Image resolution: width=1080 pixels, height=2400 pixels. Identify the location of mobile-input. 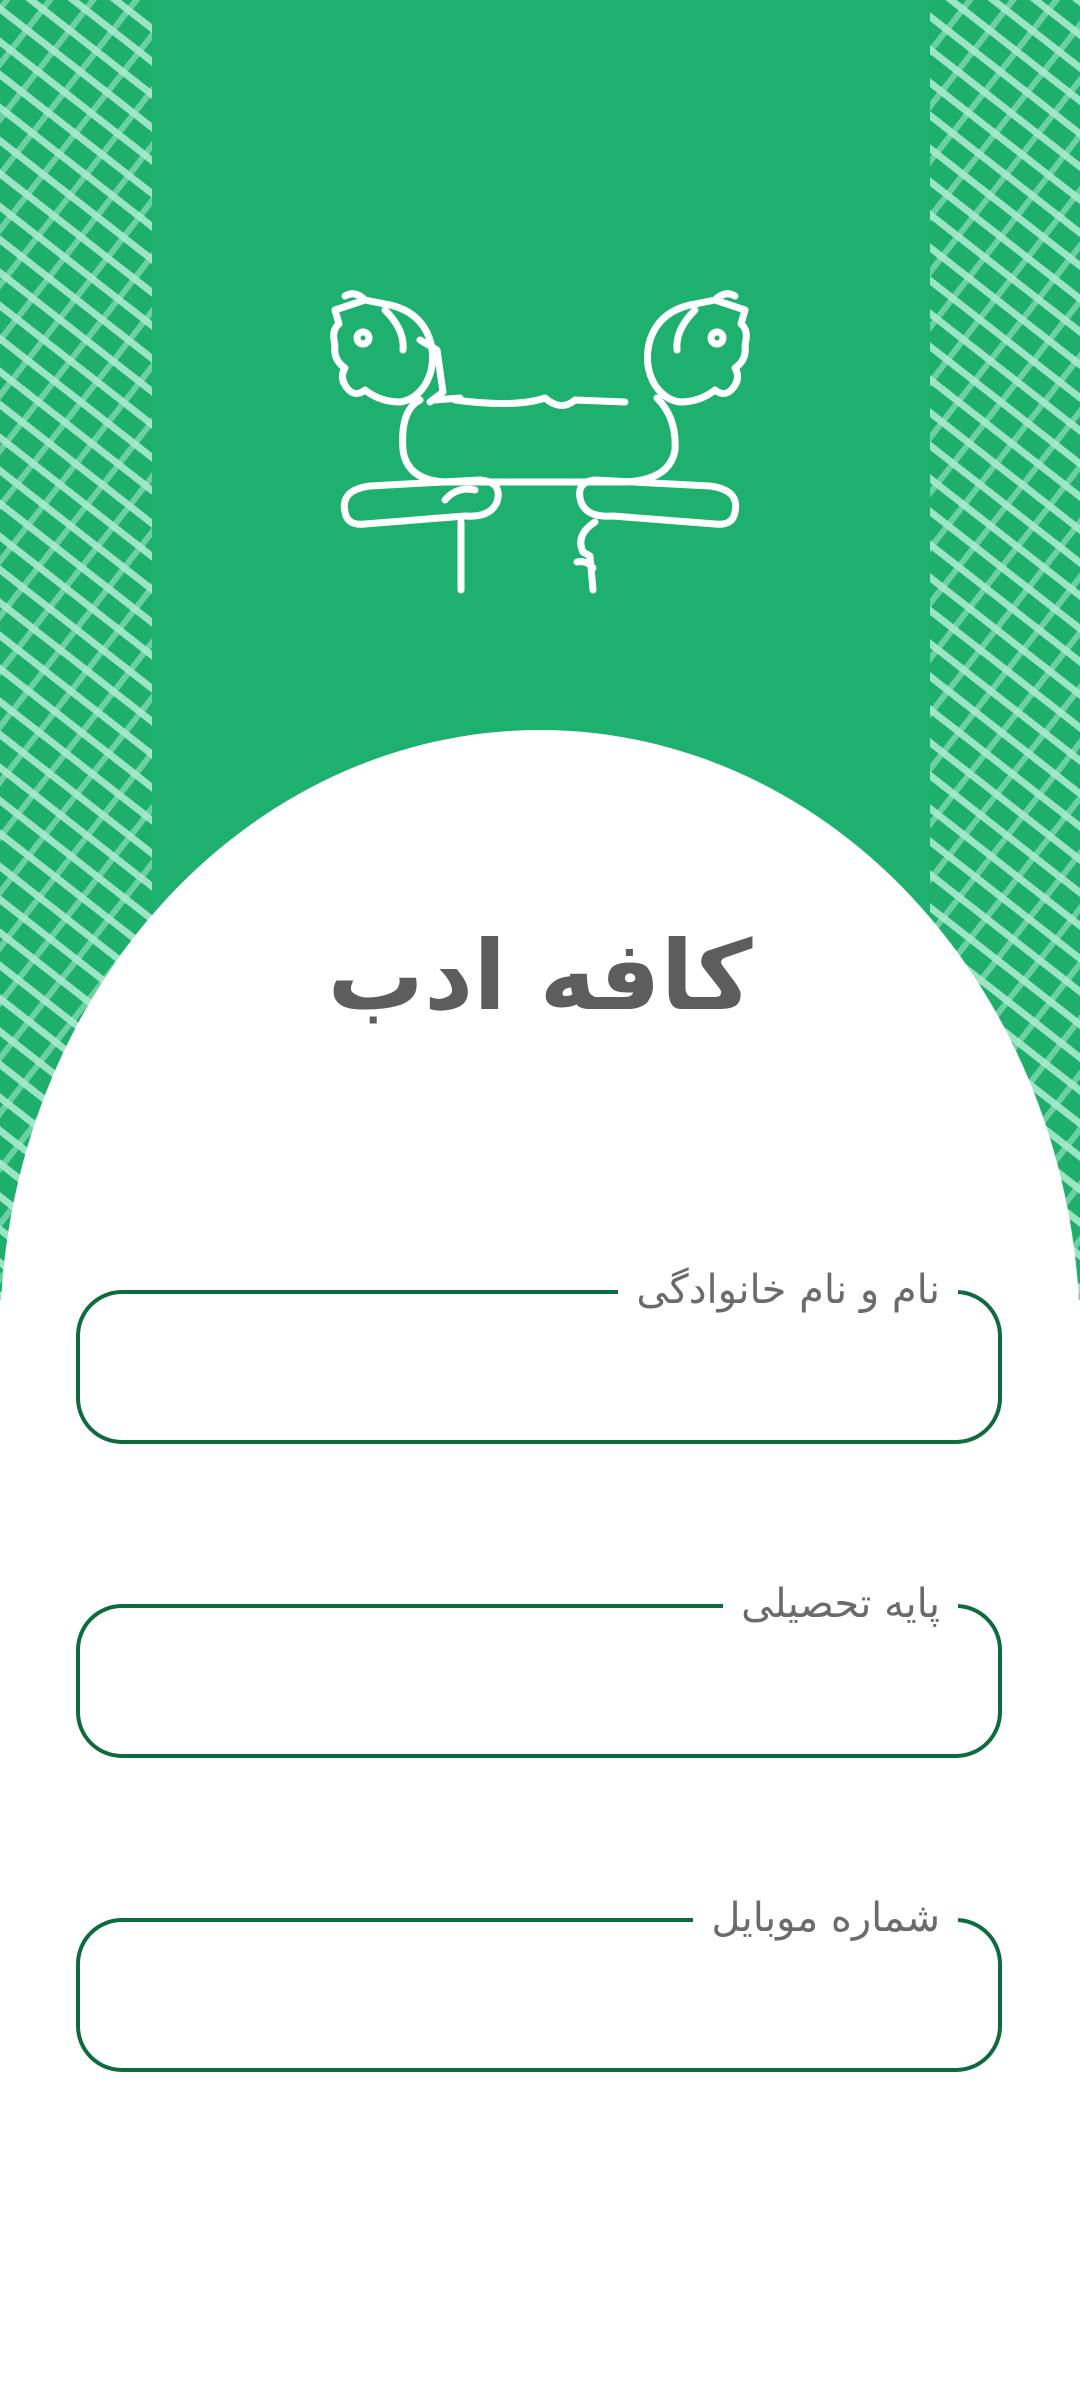
(539, 1996).